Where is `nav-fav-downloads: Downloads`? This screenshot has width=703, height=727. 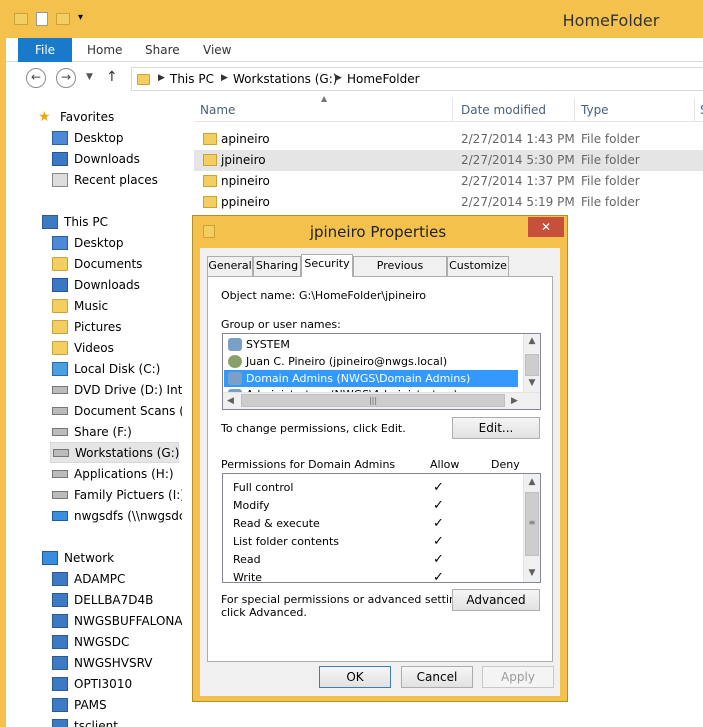
nav-fav-downloads: Downloads is located at coordinates (96, 159).